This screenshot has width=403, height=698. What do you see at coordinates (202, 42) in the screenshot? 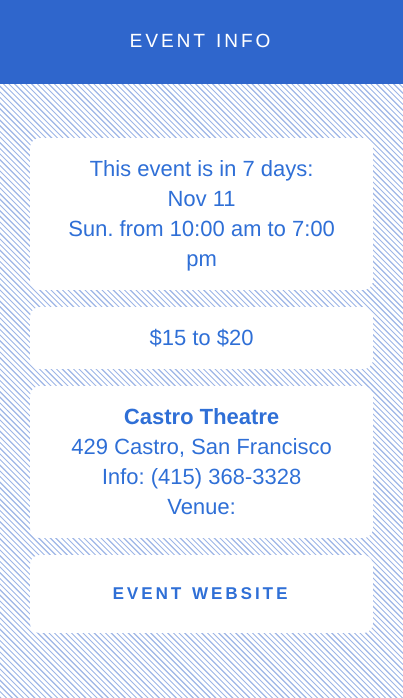
I see `header-title: EVENT INFO` at bounding box center [202, 42].